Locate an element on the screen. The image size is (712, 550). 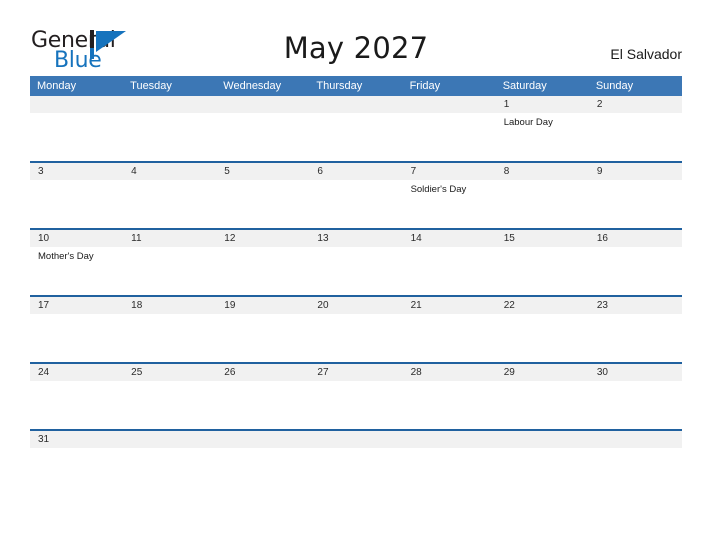
day-number: 2 is located at coordinates (635, 104).